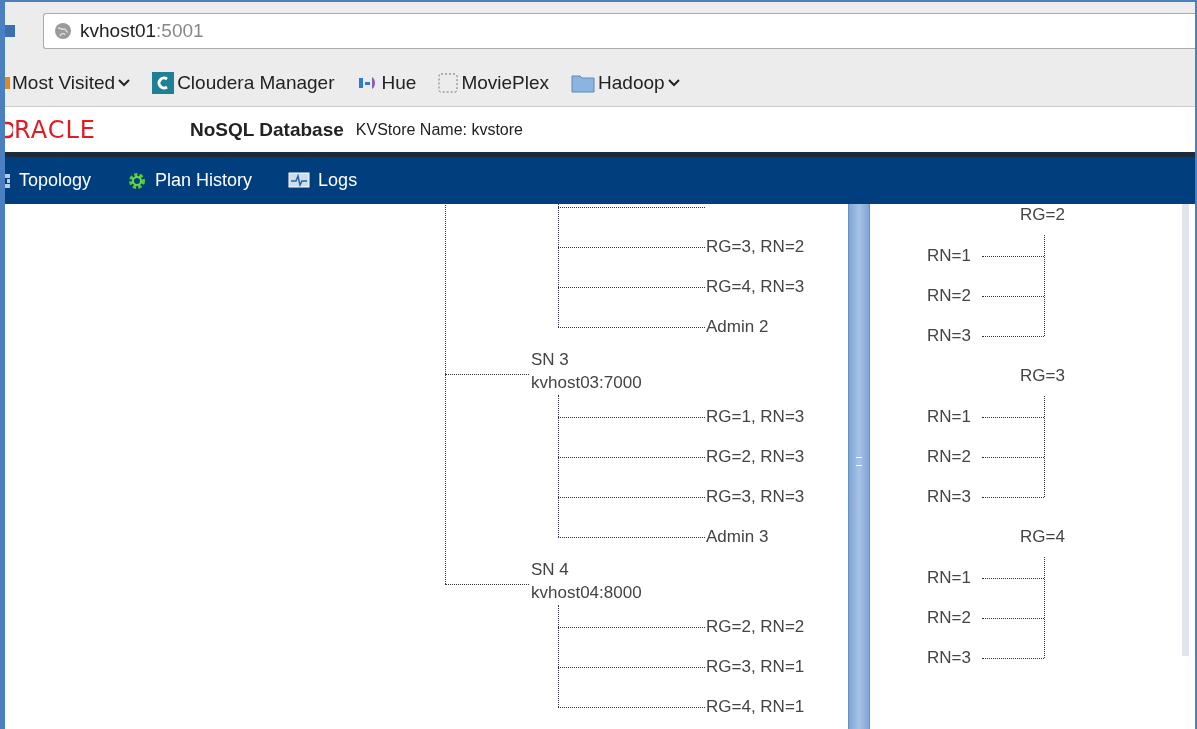  I want to click on bookmark-icon, so click(7, 83).